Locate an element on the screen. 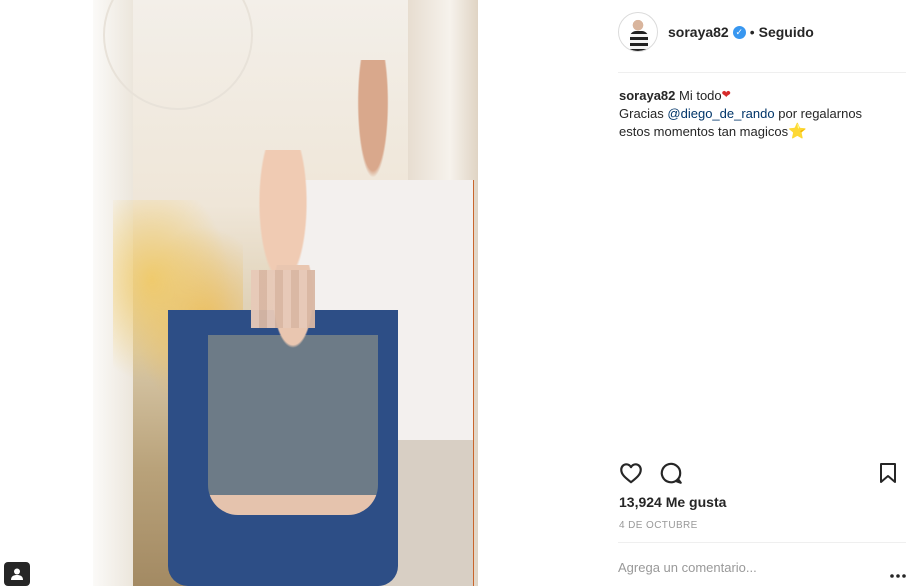 The height and width of the screenshot is (586, 911). caption-line-3: estos momentos tan magicos⭐ is located at coordinates (759, 132).